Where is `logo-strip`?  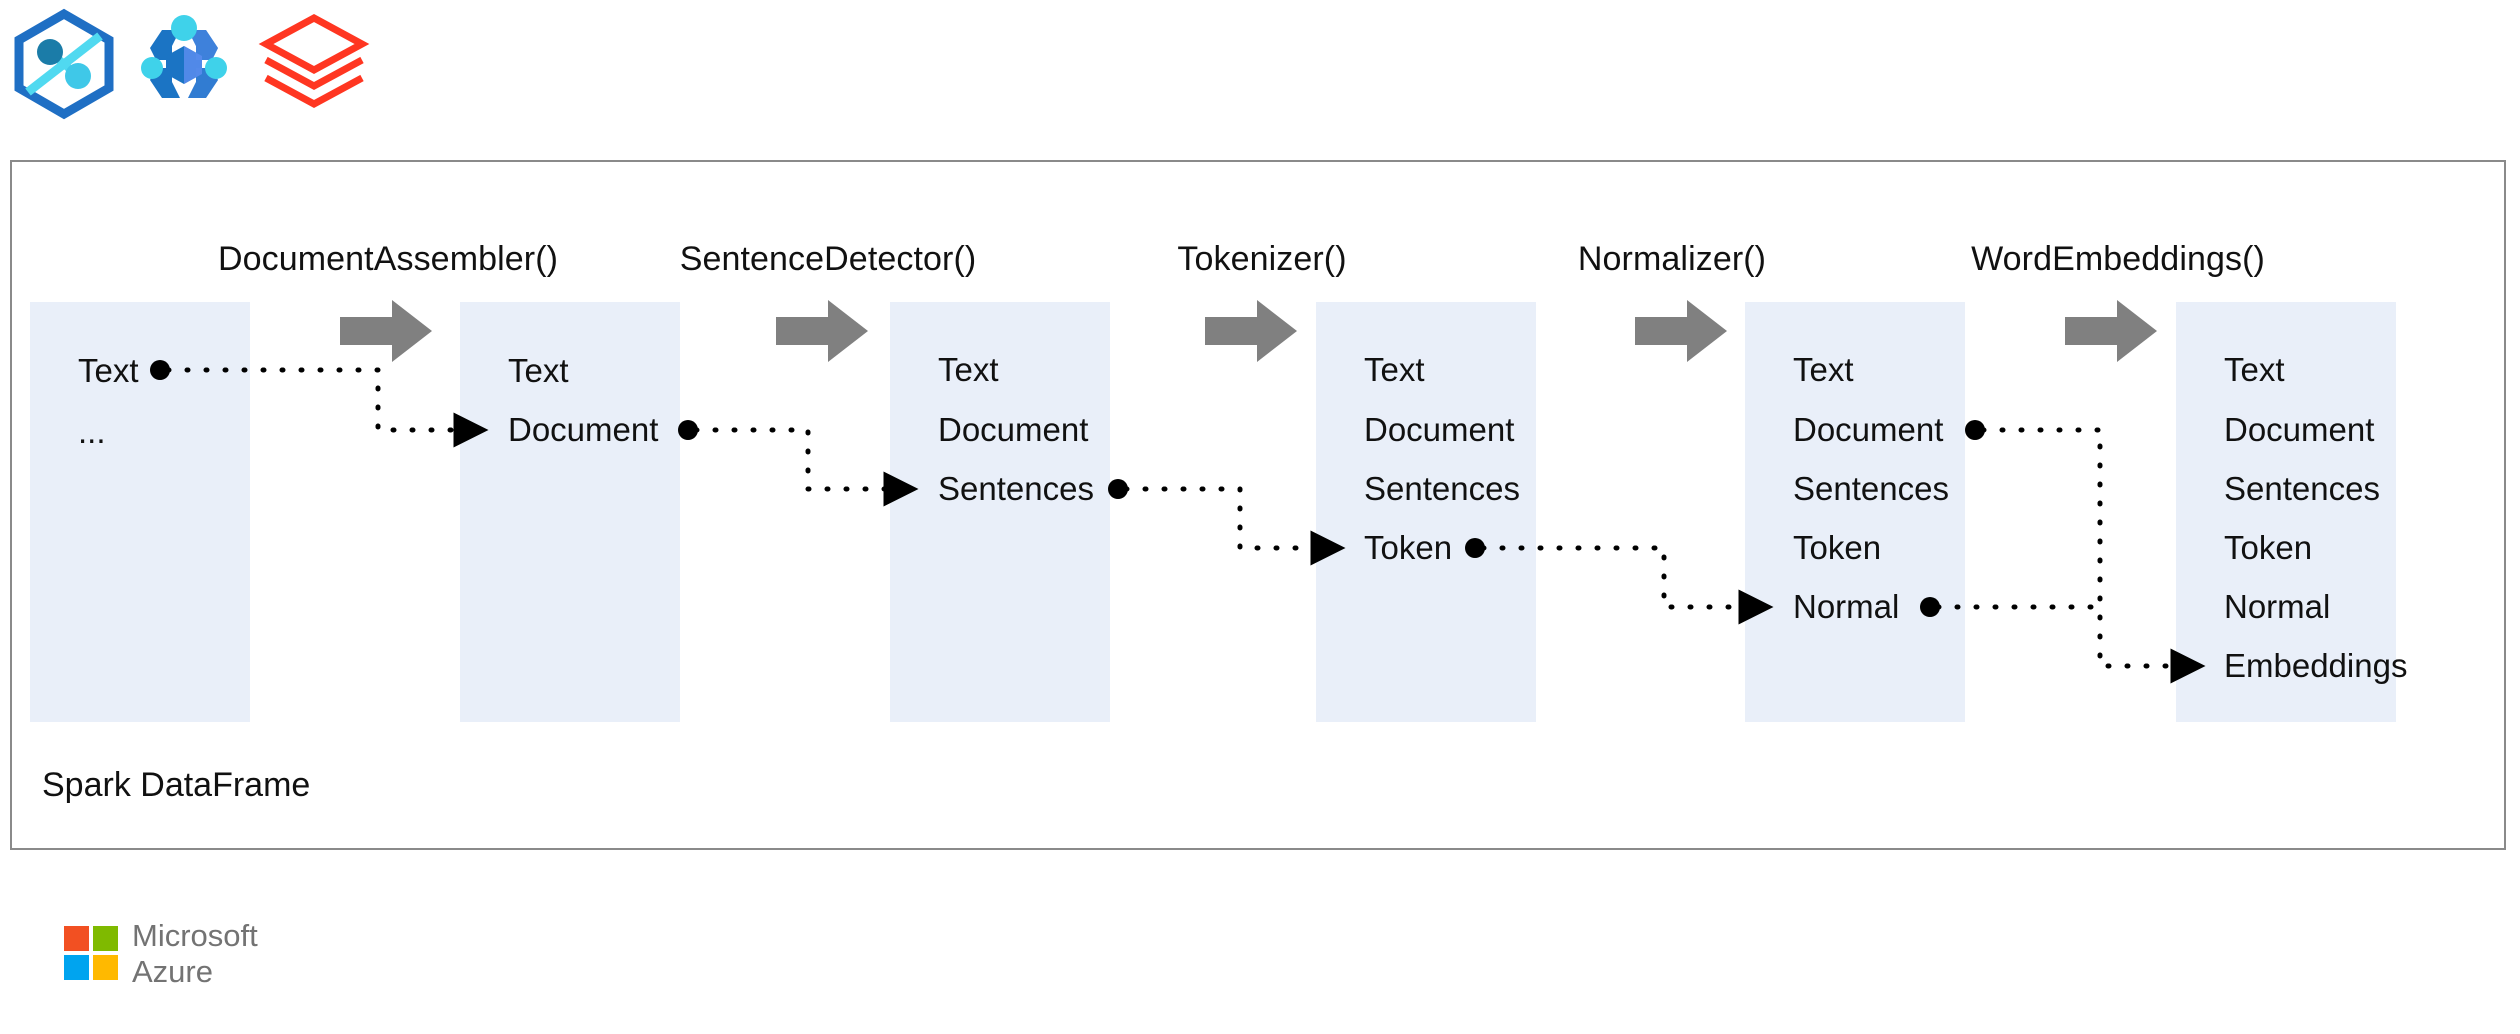
logo-strip is located at coordinates (210, 65).